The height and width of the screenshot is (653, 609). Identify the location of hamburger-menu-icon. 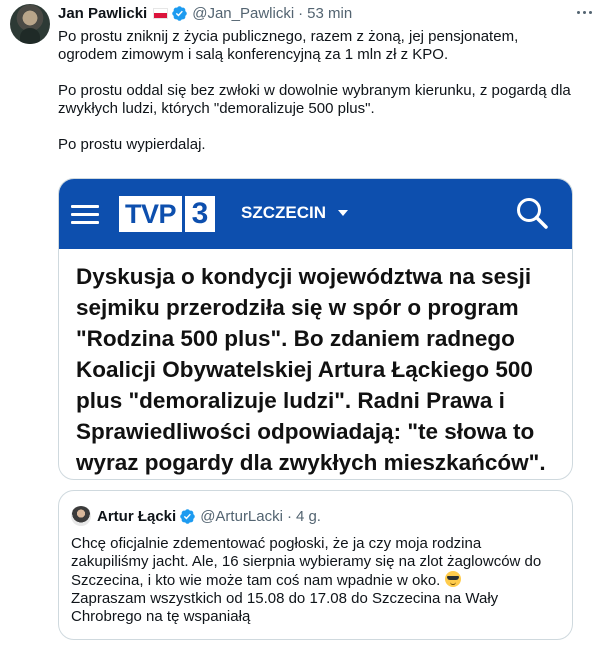
(85, 214).